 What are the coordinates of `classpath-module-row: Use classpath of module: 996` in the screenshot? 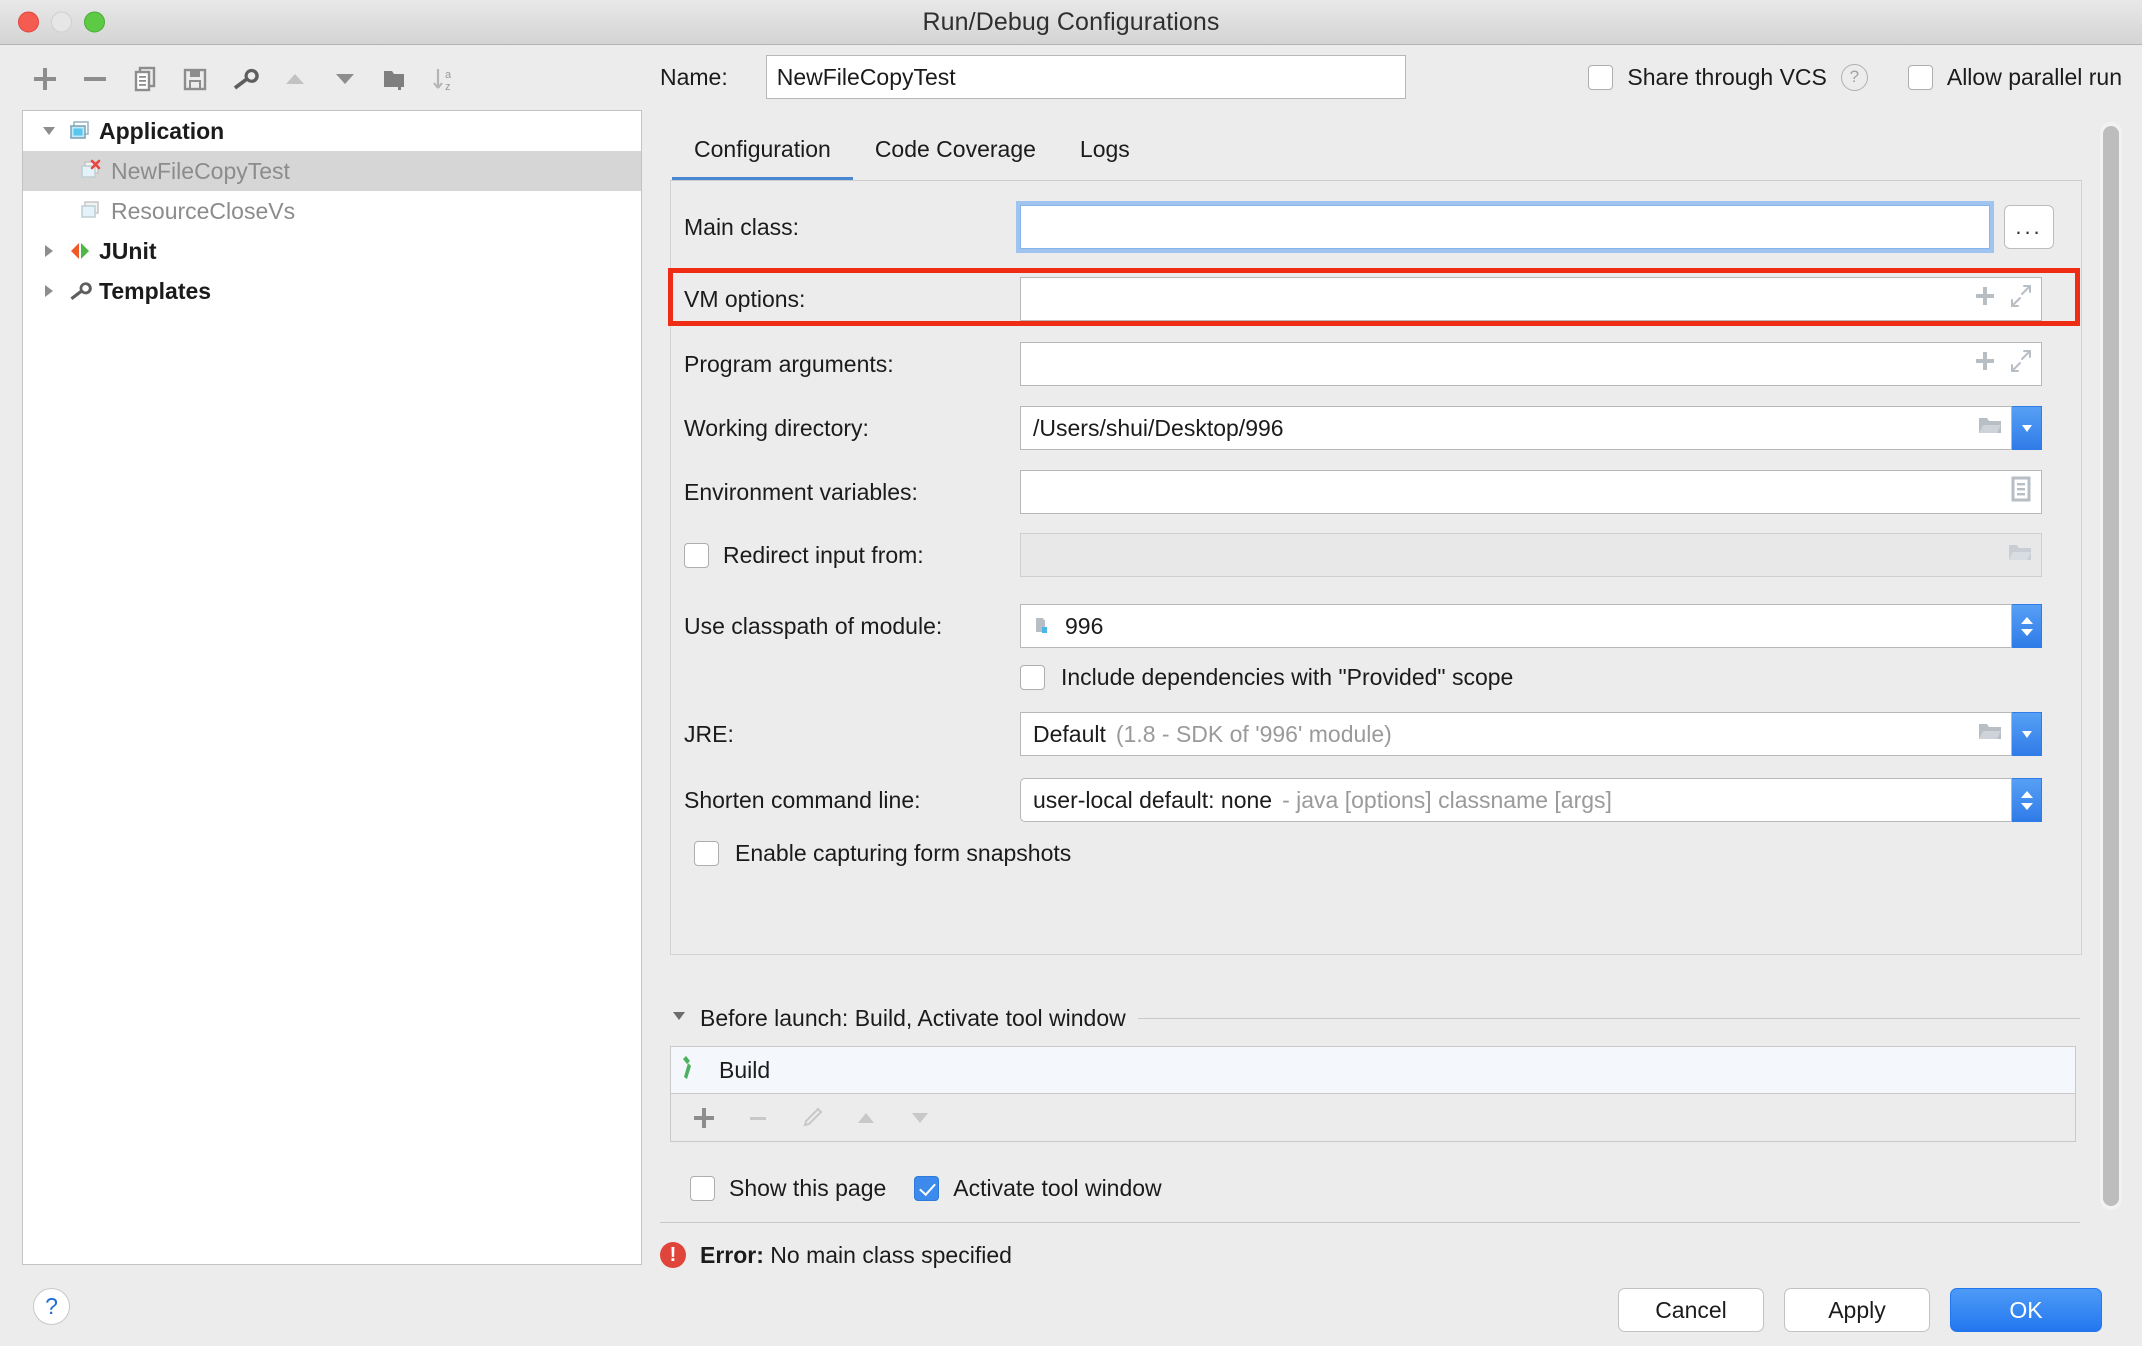 It's located at (1376, 626).